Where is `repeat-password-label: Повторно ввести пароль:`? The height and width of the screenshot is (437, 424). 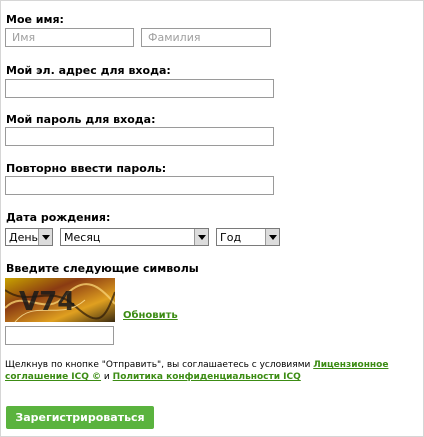
repeat-password-label: Повторно ввести пароль: is located at coordinates (86, 168).